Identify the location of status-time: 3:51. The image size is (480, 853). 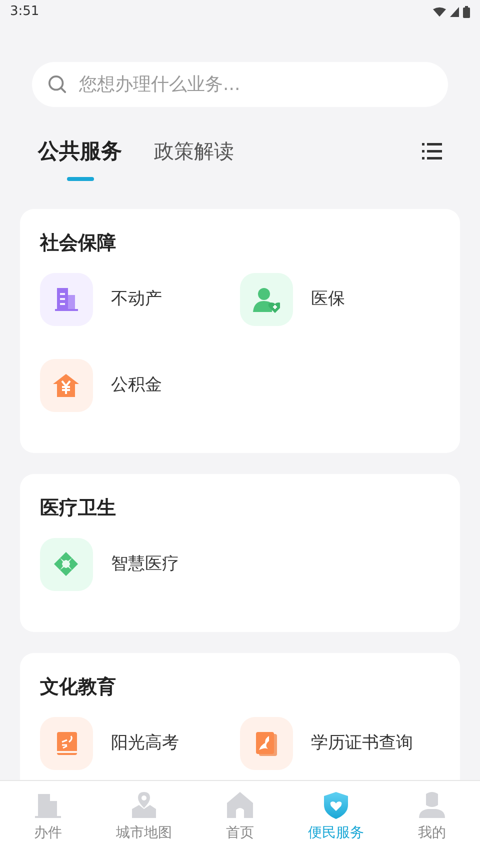
(25, 12).